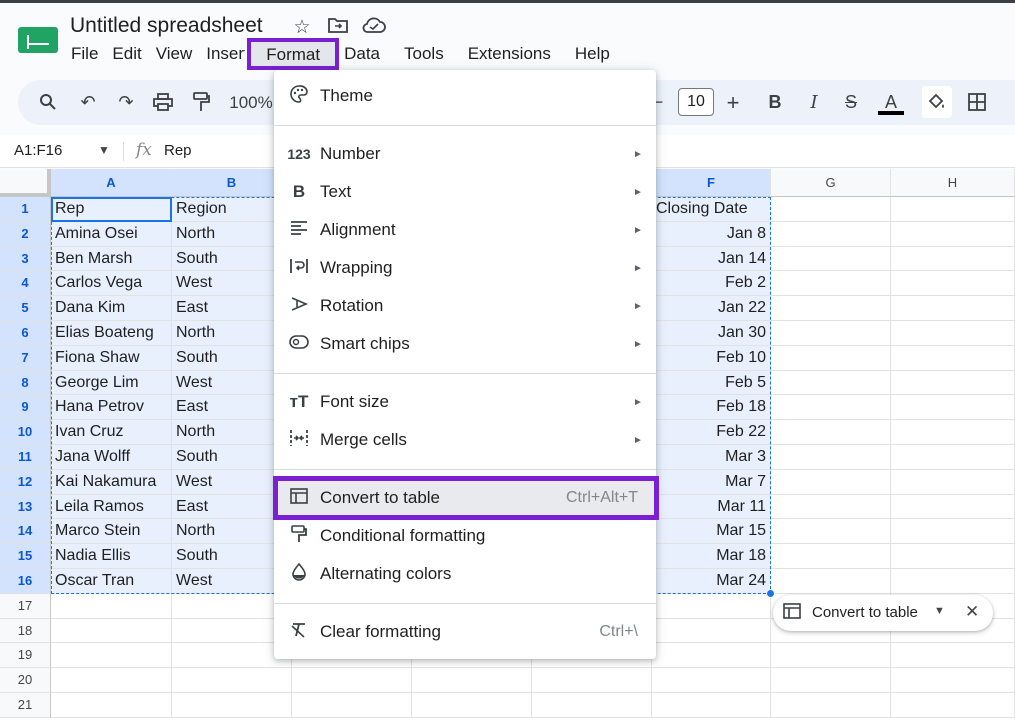 The width and height of the screenshot is (1015, 720). What do you see at coordinates (851, 102) in the screenshot?
I see `strikethrough-button: S` at bounding box center [851, 102].